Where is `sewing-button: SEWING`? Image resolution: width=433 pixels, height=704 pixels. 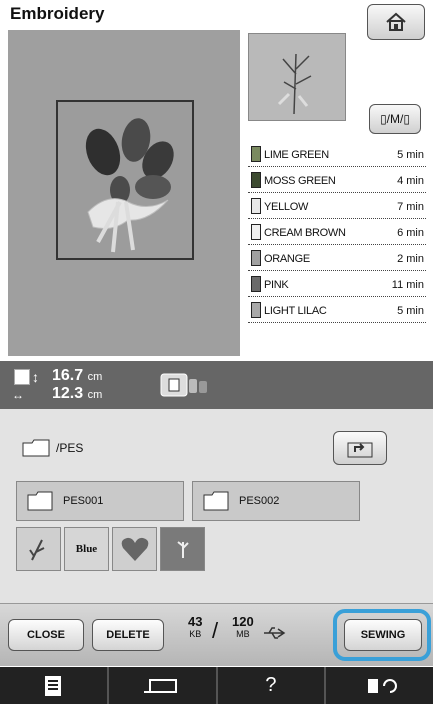
sewing-button: SEWING is located at coordinates (383, 635).